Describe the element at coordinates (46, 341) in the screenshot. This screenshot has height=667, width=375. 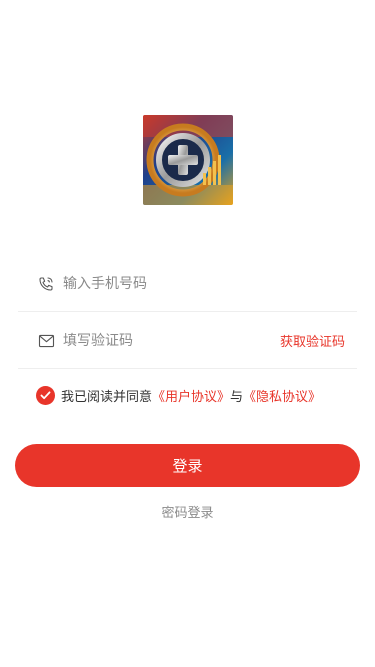
I see `mail-icon` at that location.